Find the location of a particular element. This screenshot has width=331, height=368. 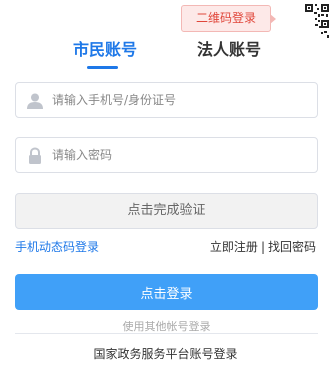

active-tab-indicator is located at coordinates (102, 67).